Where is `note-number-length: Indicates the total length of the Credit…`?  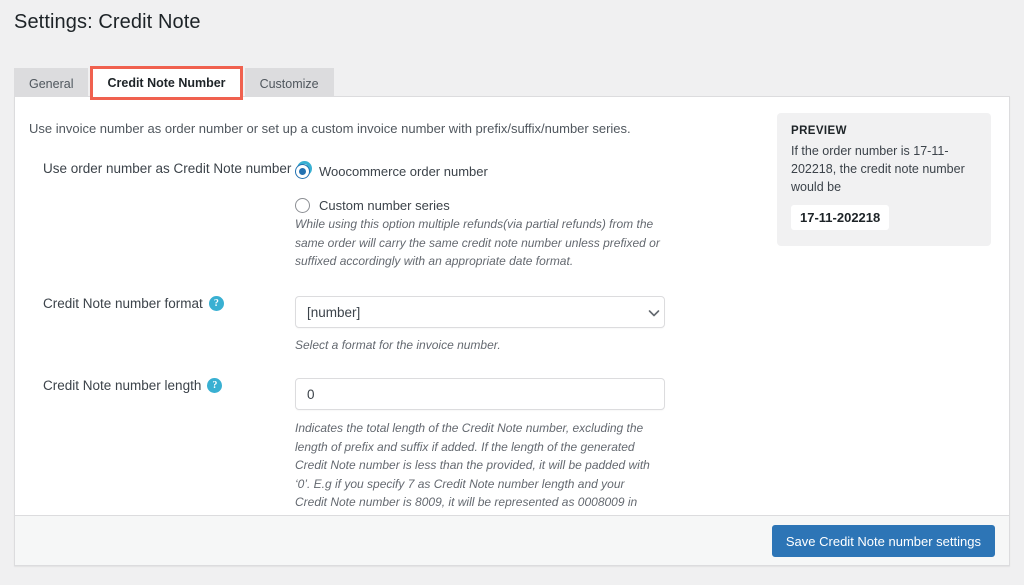
note-number-length: Indicates the total length of the Credit… is located at coordinates (472, 474).